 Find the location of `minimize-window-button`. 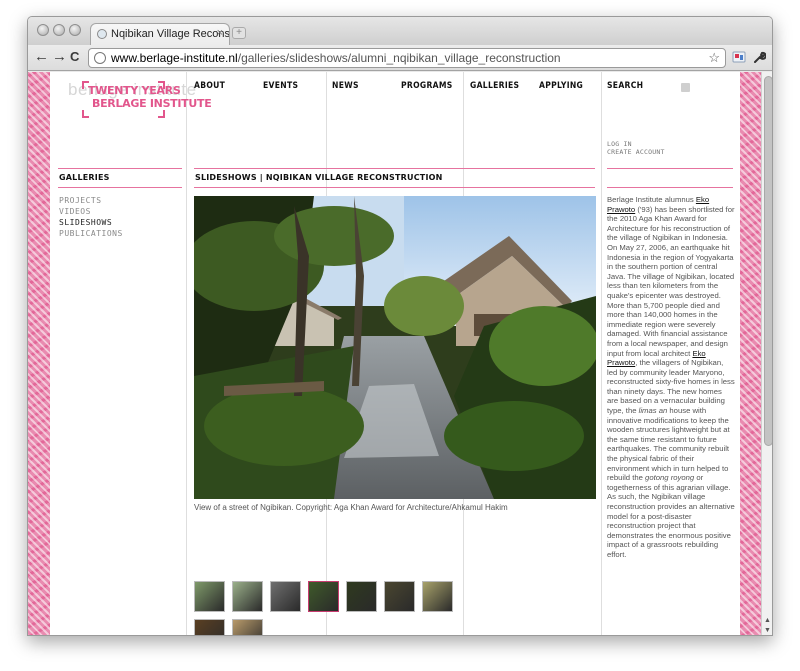

minimize-window-button is located at coordinates (59, 30).